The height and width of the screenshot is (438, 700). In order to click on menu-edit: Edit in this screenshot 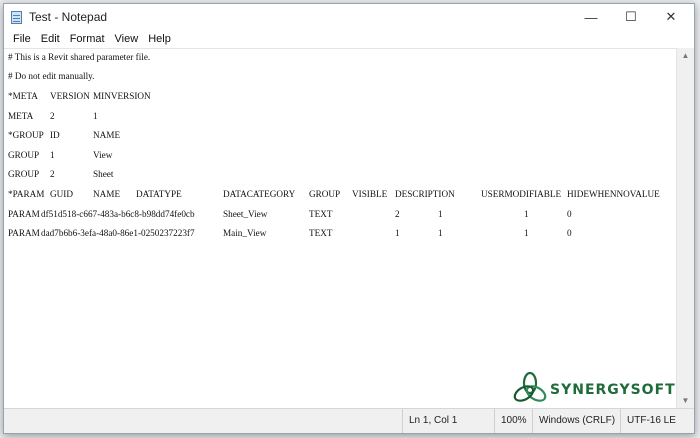, I will do `click(50, 39)`.